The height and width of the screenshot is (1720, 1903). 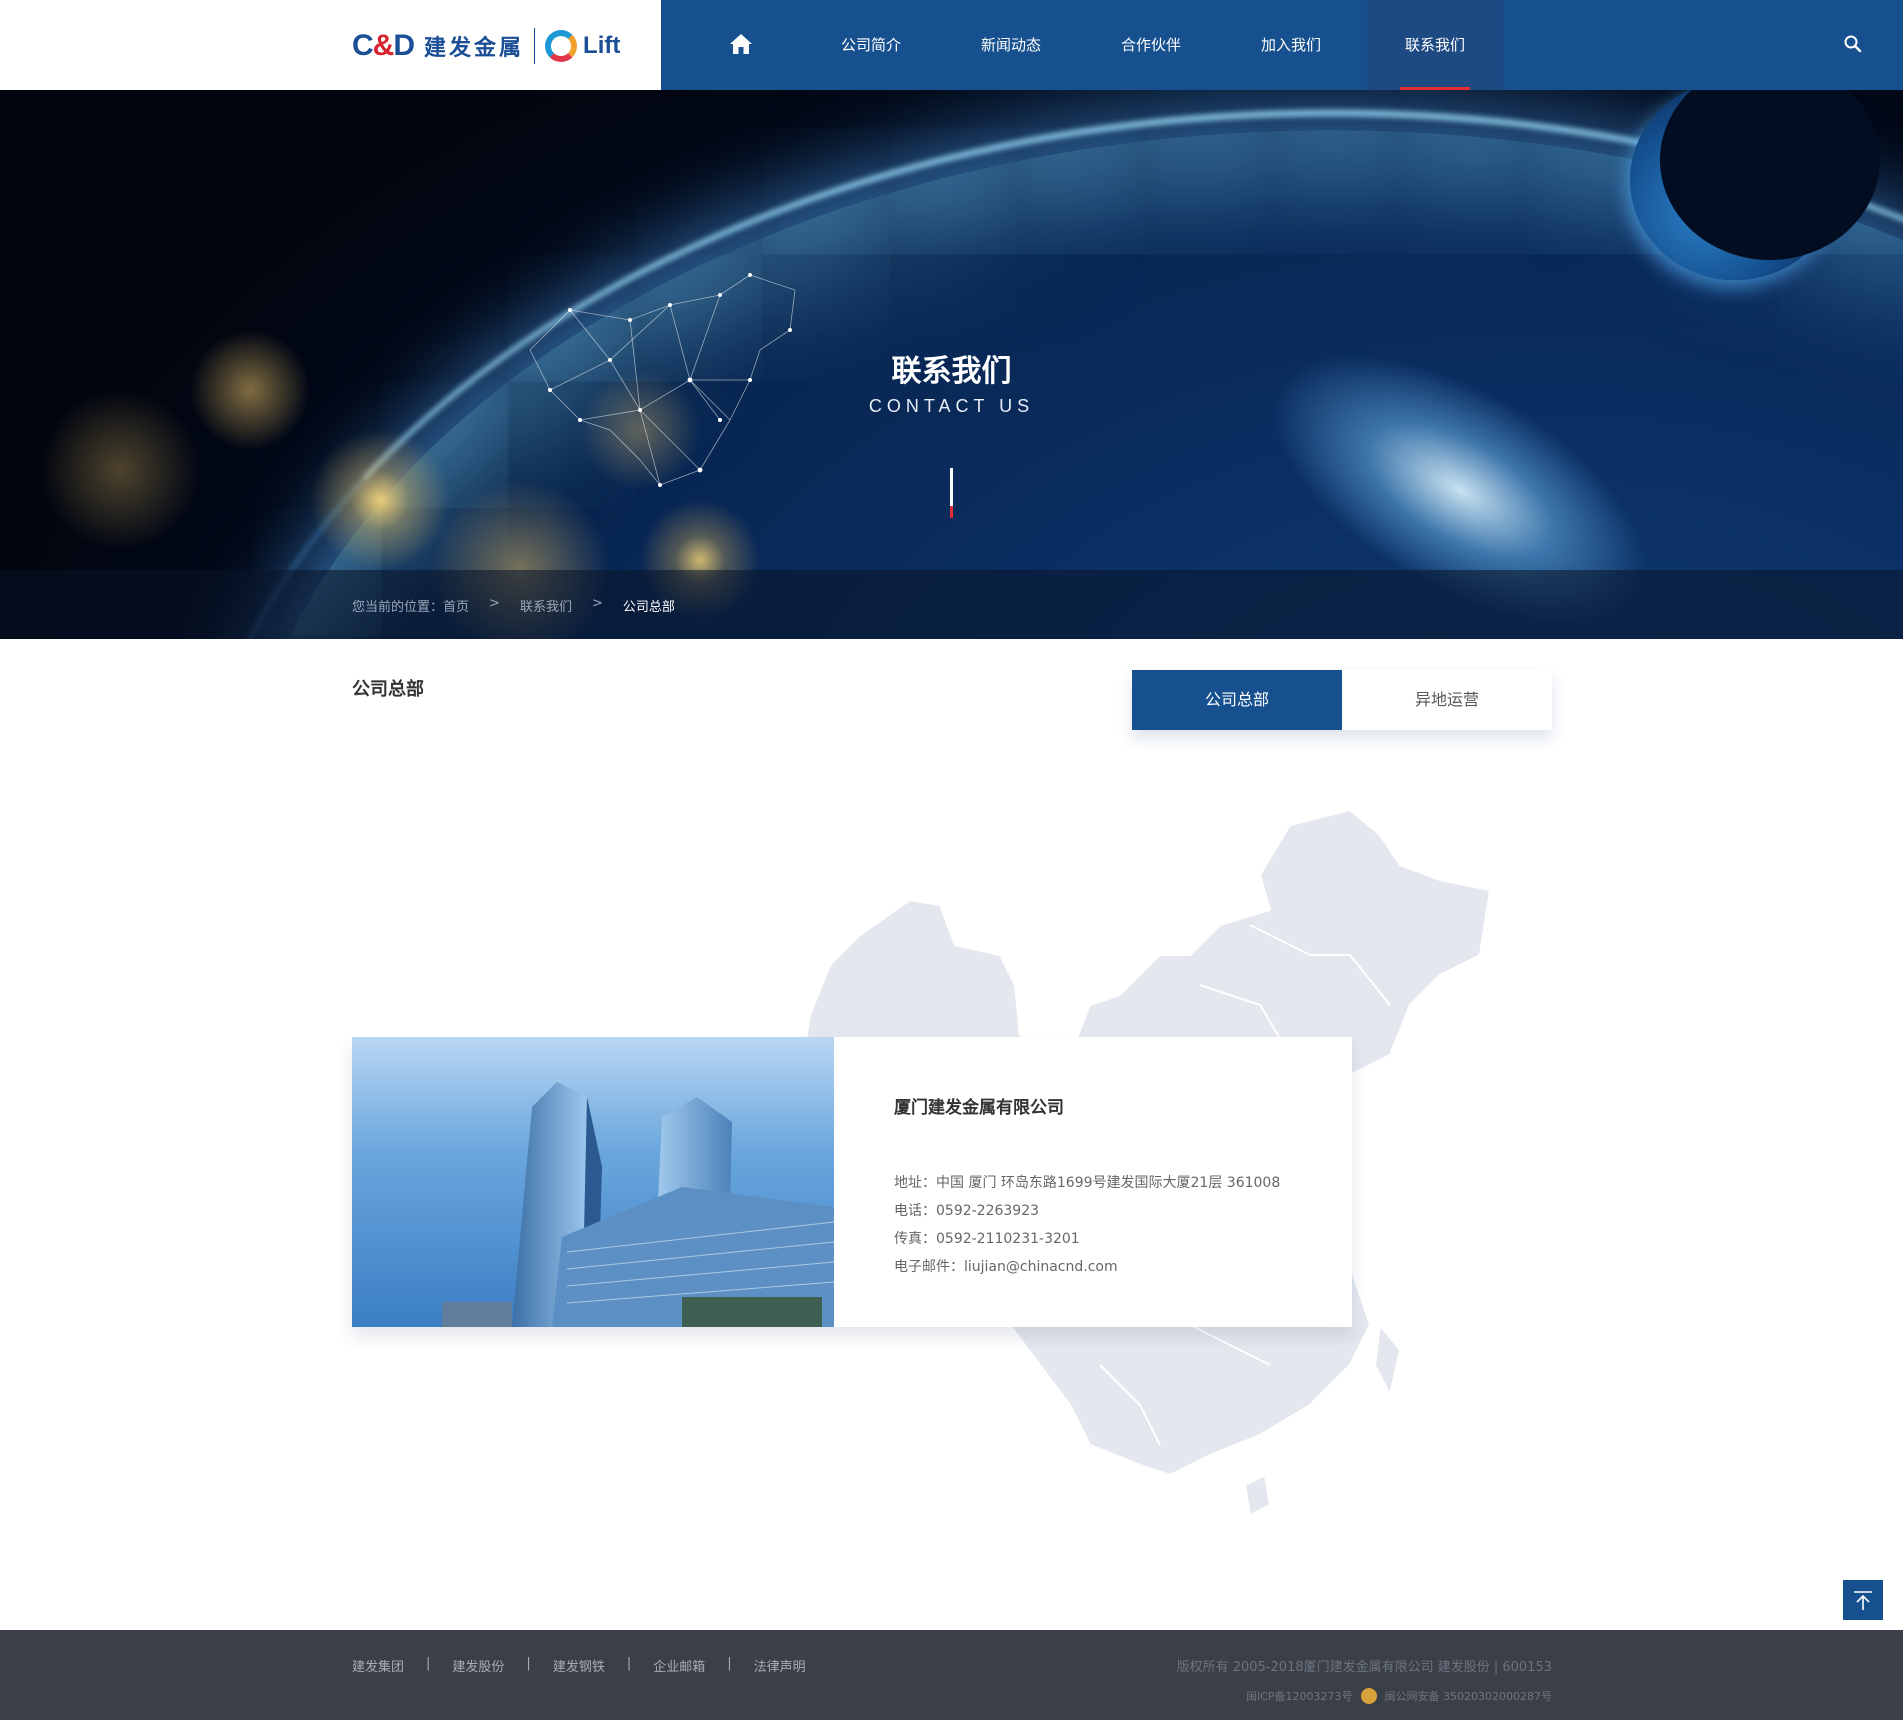 What do you see at coordinates (1368, 1696) in the screenshot?
I see `police-badge-icon` at bounding box center [1368, 1696].